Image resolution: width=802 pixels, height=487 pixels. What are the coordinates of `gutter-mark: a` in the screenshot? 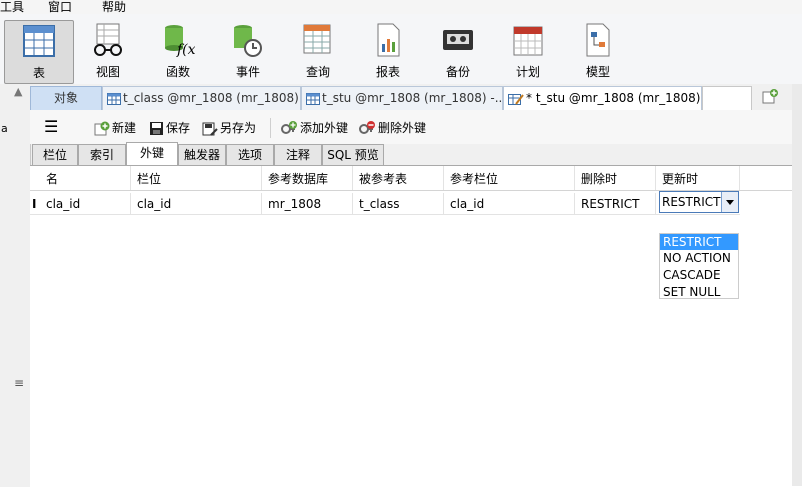 It's located at (4, 128).